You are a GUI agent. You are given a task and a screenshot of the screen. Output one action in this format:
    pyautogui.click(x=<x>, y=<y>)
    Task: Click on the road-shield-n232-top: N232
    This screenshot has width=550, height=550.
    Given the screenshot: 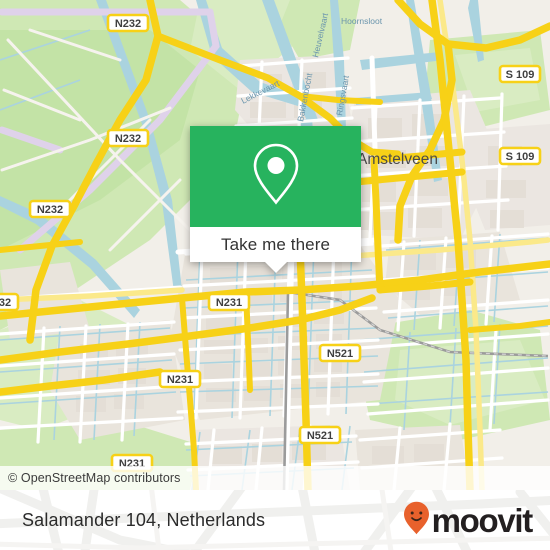 What is the action you would take?
    pyautogui.click(x=128, y=23)
    